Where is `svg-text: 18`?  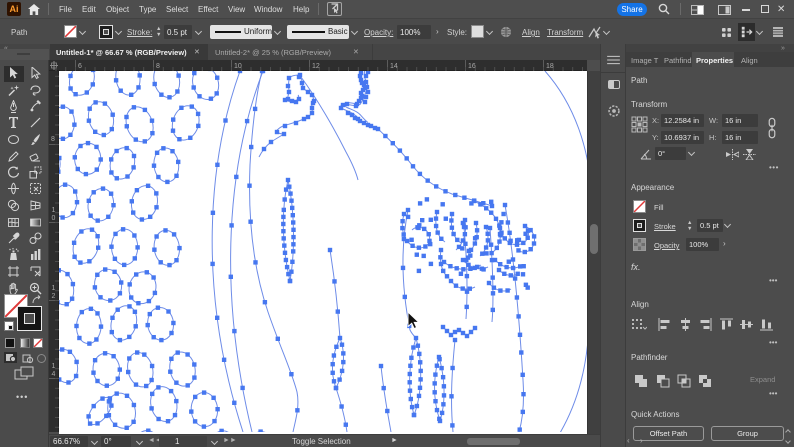 svg-text: 18 is located at coordinates (550, 66).